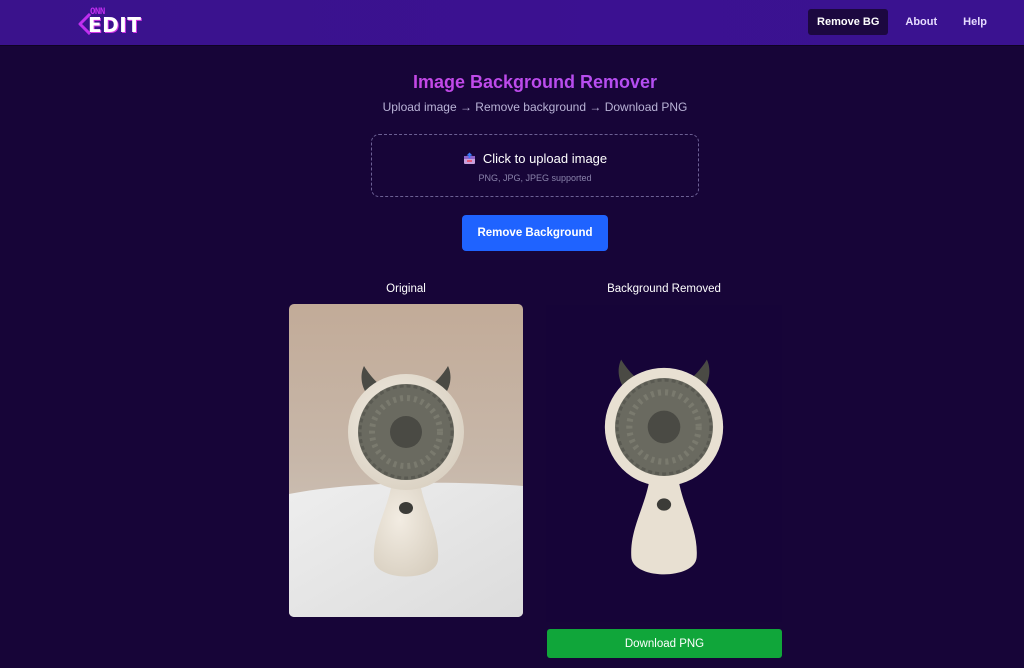  What do you see at coordinates (406, 289) in the screenshot?
I see `original-label: Original` at bounding box center [406, 289].